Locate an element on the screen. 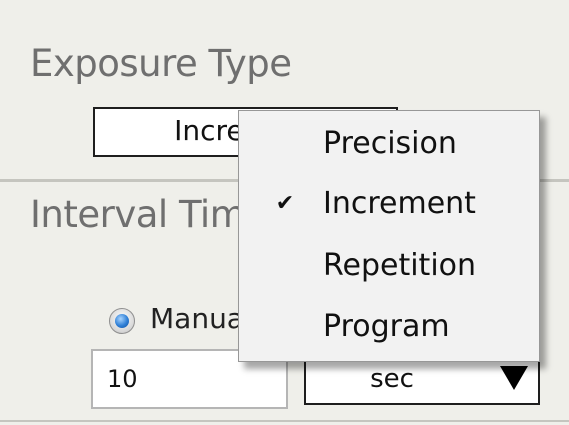 This screenshot has width=569, height=425. time-unit-value: sec is located at coordinates (392, 379).